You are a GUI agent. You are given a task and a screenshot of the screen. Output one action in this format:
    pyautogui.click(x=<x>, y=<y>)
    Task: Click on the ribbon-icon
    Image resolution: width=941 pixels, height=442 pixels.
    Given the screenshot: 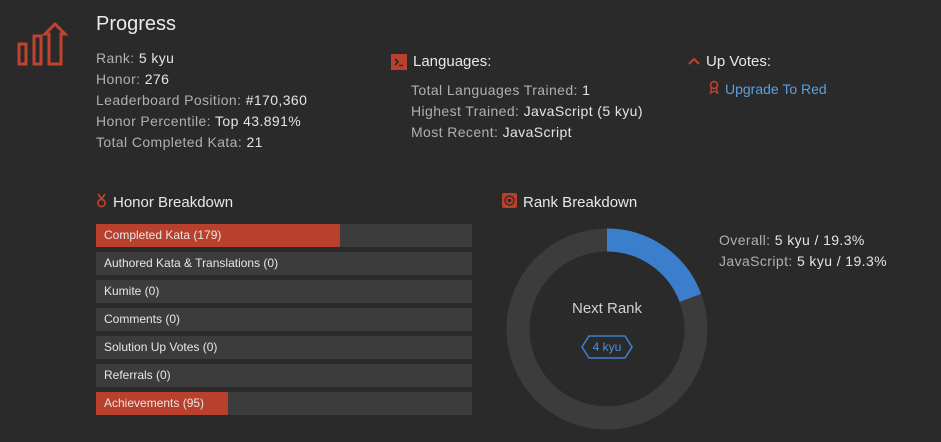 What is the action you would take?
    pyautogui.click(x=714, y=88)
    